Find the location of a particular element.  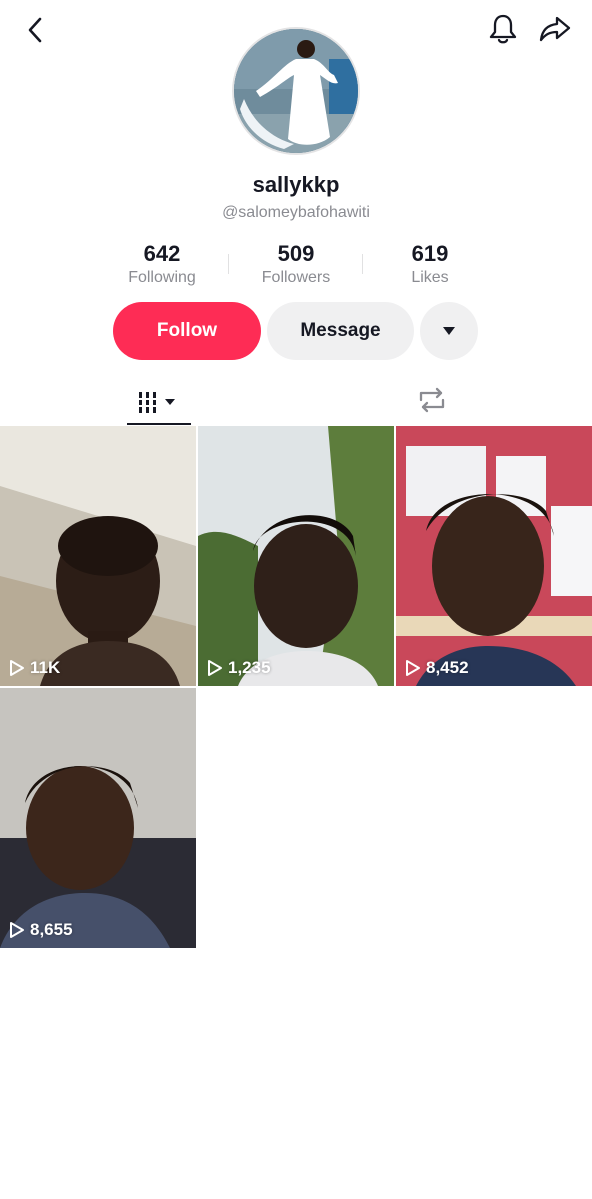

caret-down-icon is located at coordinates (449, 331).